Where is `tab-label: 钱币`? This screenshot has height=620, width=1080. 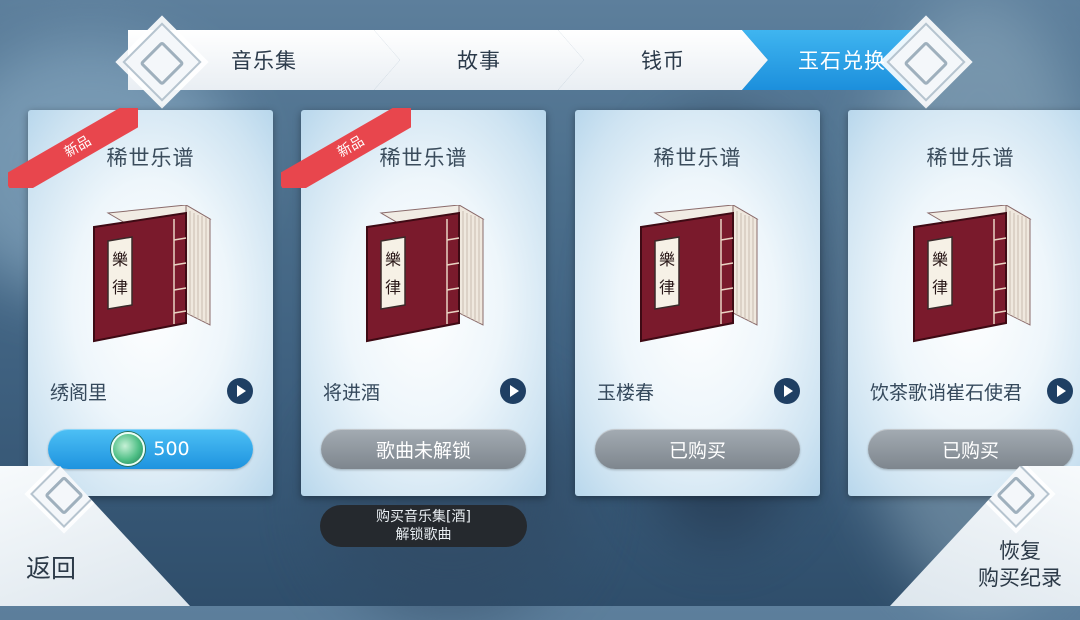 tab-label: 钱币 is located at coordinates (663, 61).